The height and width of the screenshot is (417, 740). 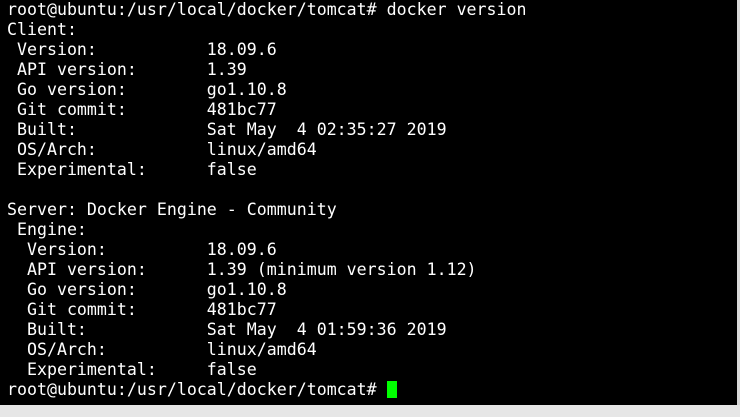 What do you see at coordinates (227, 129) in the screenshot?
I see `terminal-line: Built: Sat May 4 02:35:27 2019` at bounding box center [227, 129].